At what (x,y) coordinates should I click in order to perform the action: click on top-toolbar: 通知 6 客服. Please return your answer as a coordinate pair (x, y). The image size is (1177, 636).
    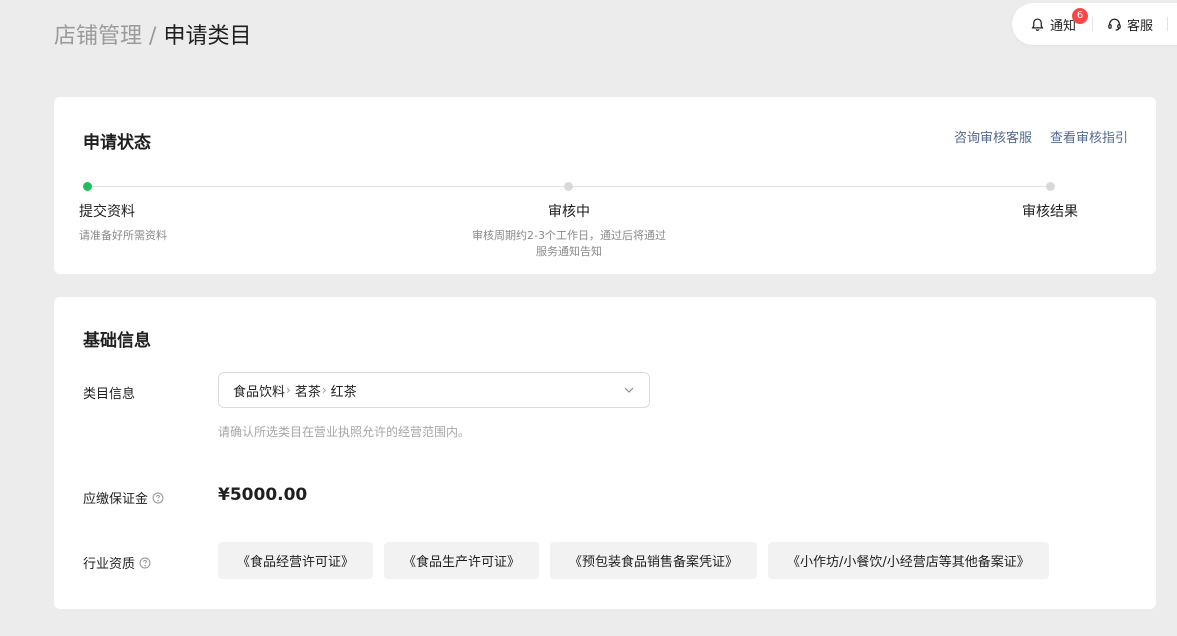
    Looking at the image, I should click on (1094, 24).